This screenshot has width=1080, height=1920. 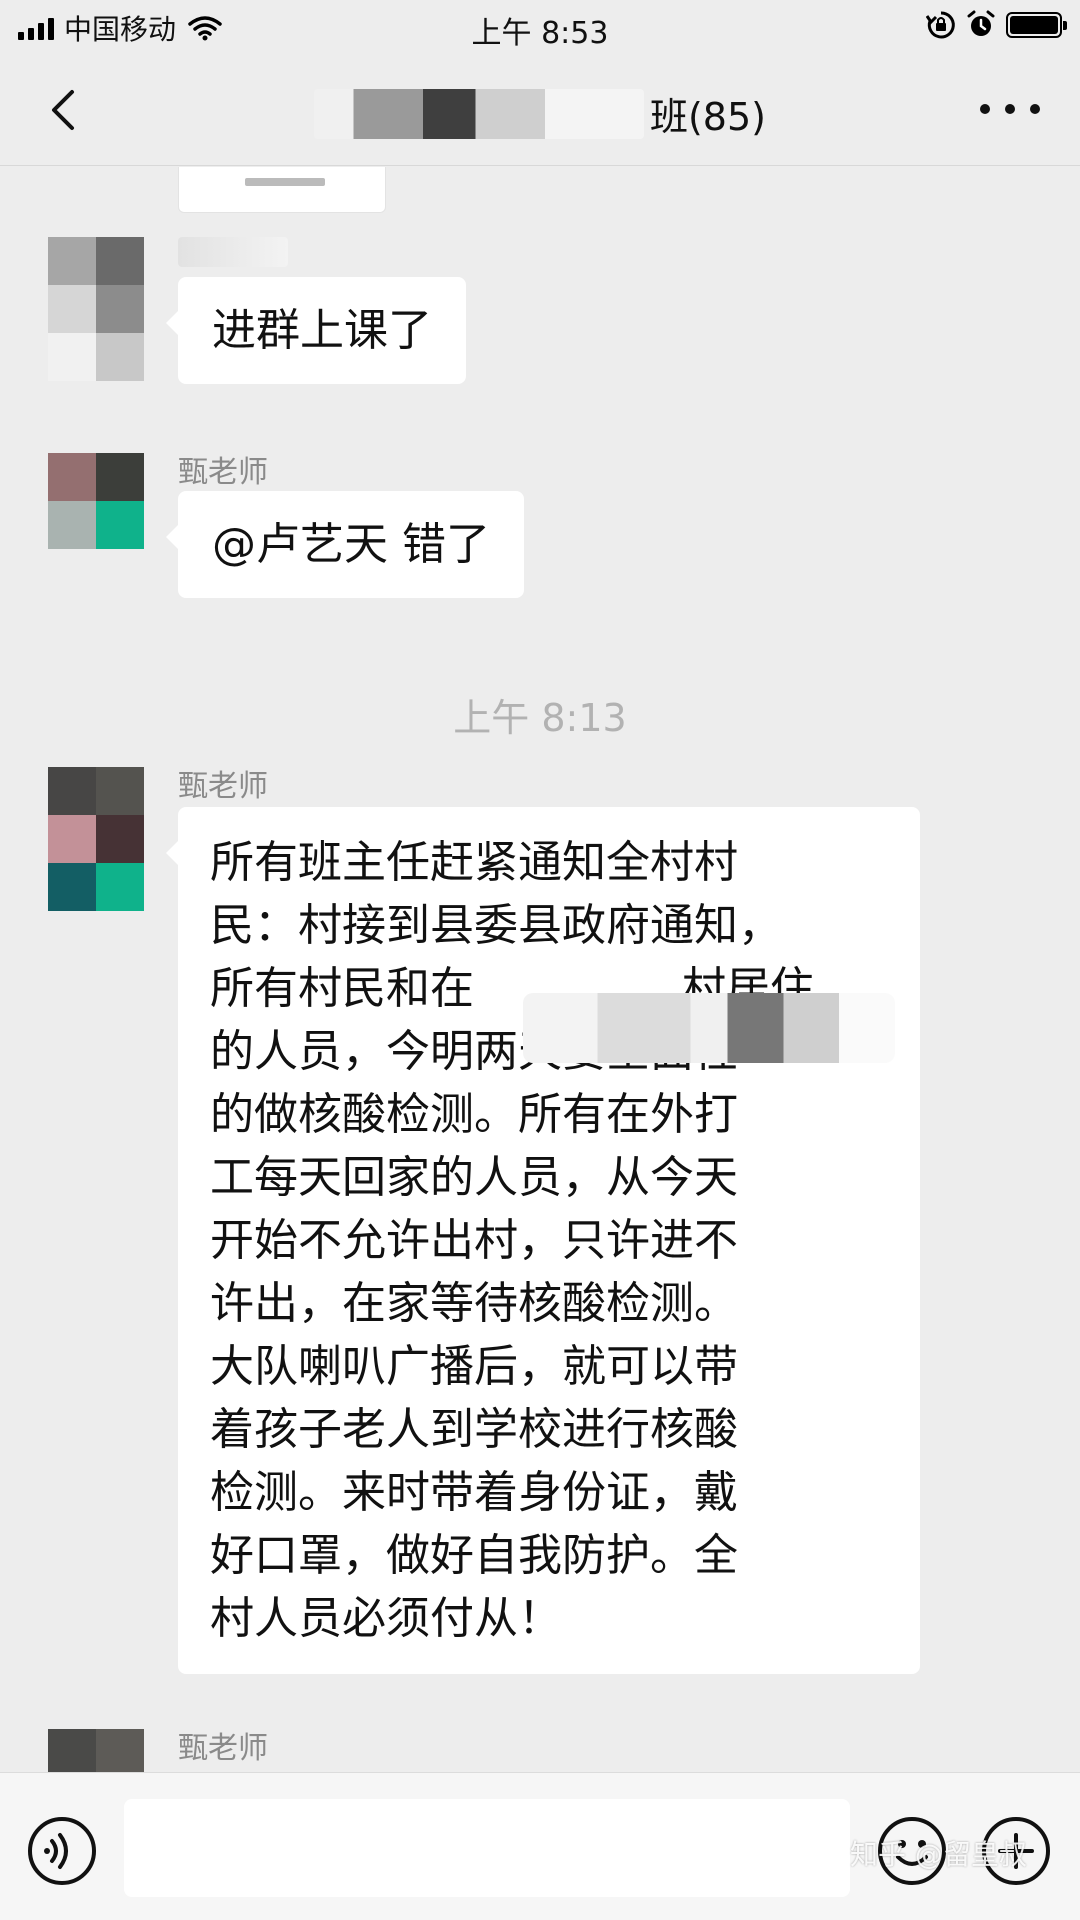 I want to click on message-line: 检测。来时带着身份证，戴, so click(x=474, y=1492).